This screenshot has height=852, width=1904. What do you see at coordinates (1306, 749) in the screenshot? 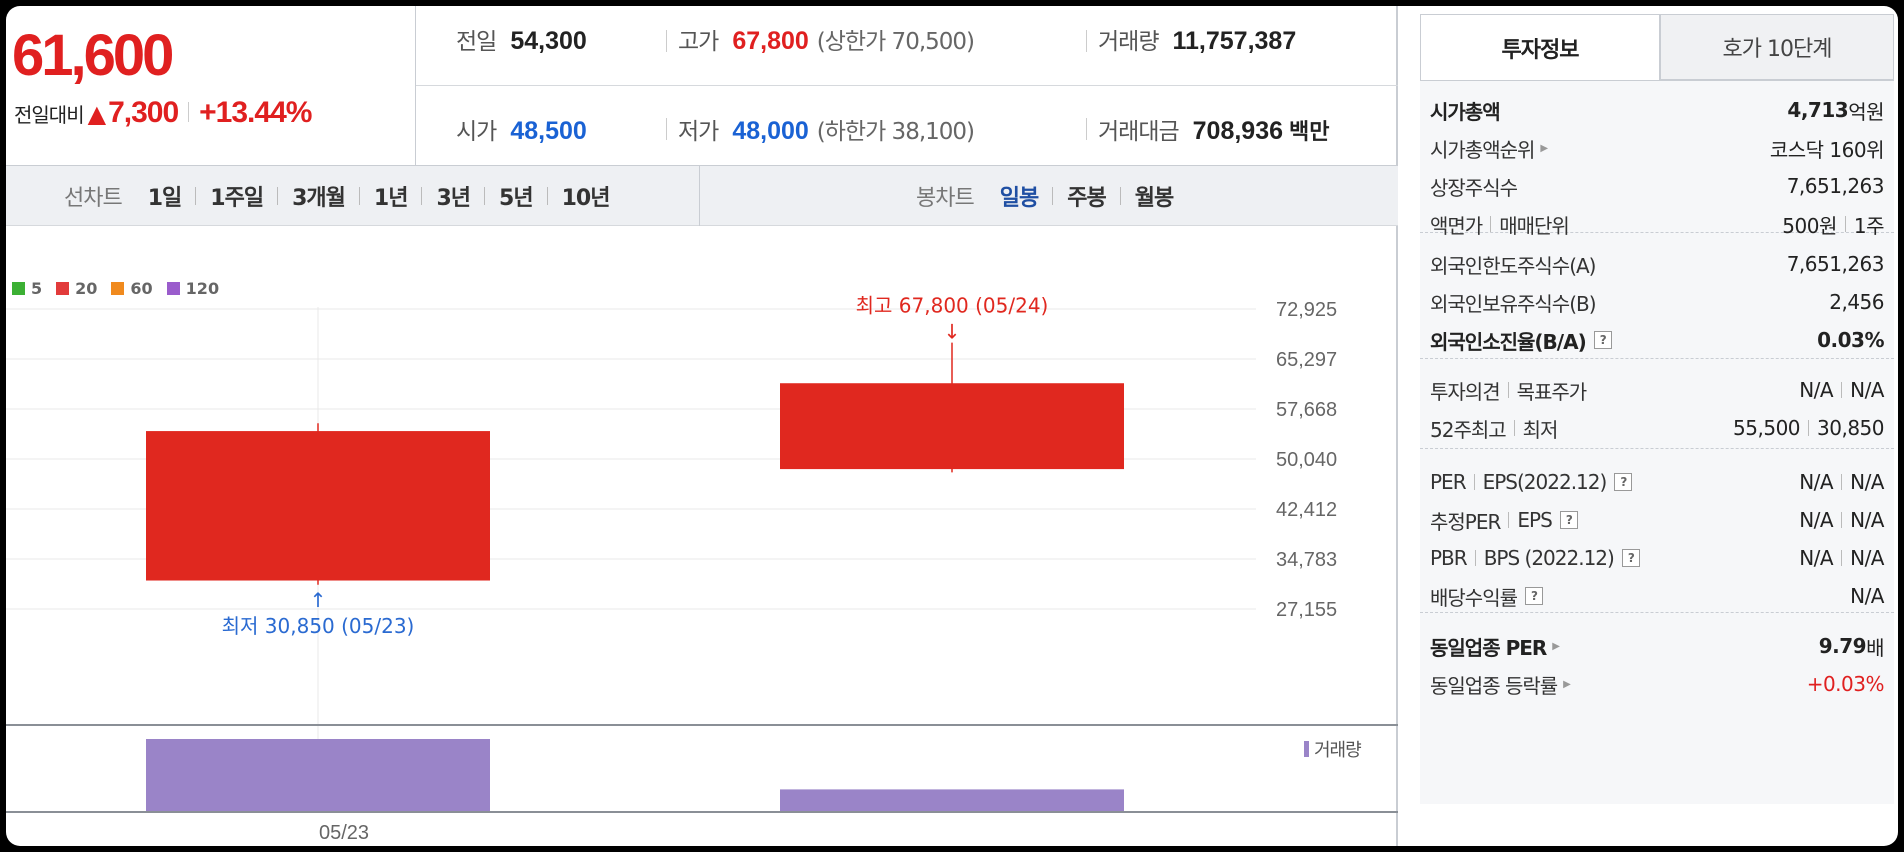
I see `volume-legend-swatch` at bounding box center [1306, 749].